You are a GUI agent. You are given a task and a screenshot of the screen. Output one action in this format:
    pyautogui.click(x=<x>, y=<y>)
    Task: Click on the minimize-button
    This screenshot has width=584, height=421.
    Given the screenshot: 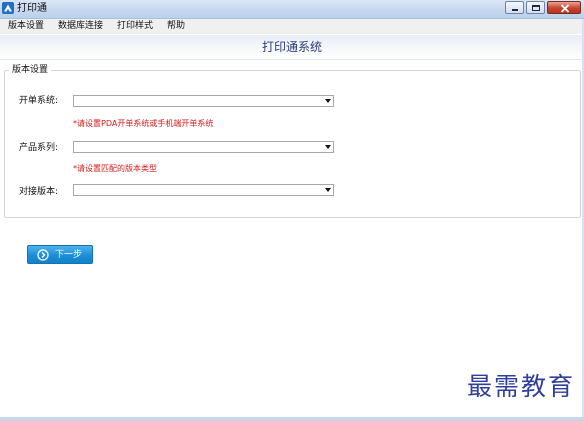 What is the action you would take?
    pyautogui.click(x=514, y=7)
    